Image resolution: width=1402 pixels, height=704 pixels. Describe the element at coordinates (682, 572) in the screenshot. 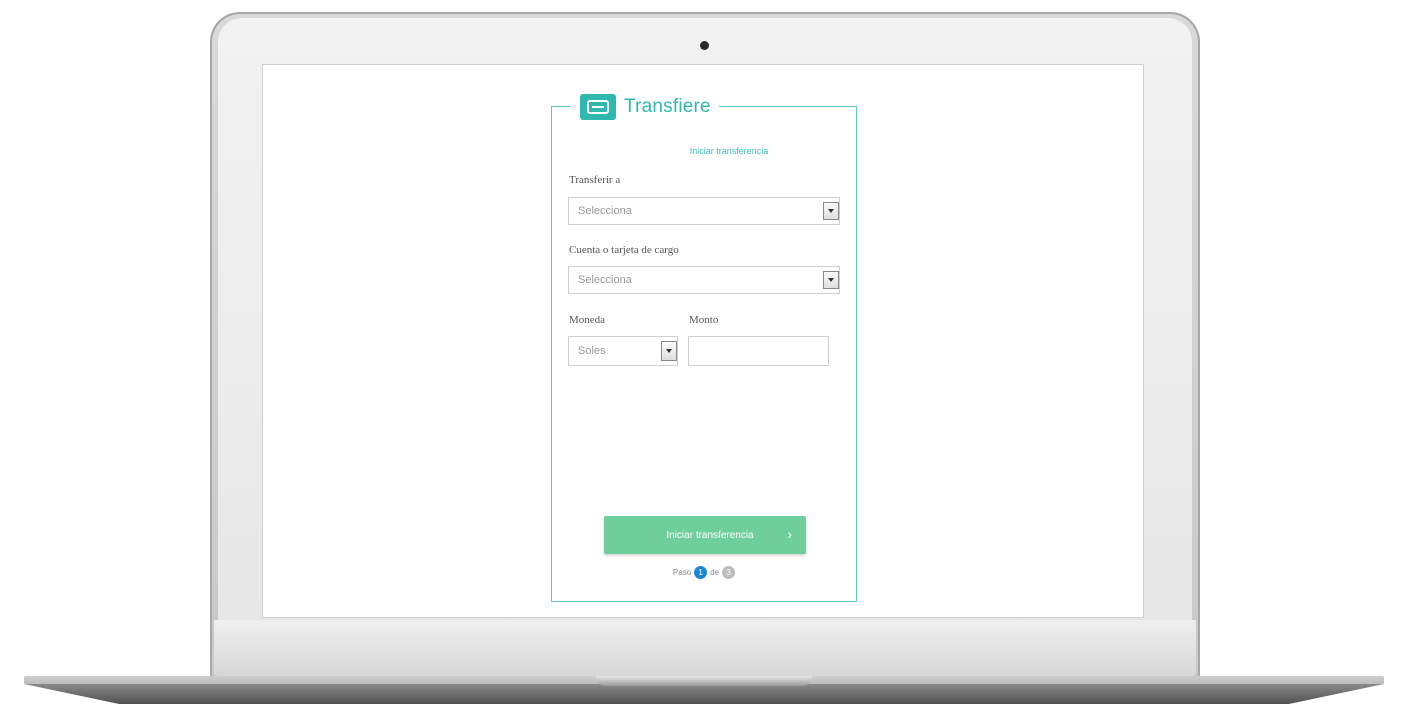

I see `step-prefix: Paso` at that location.